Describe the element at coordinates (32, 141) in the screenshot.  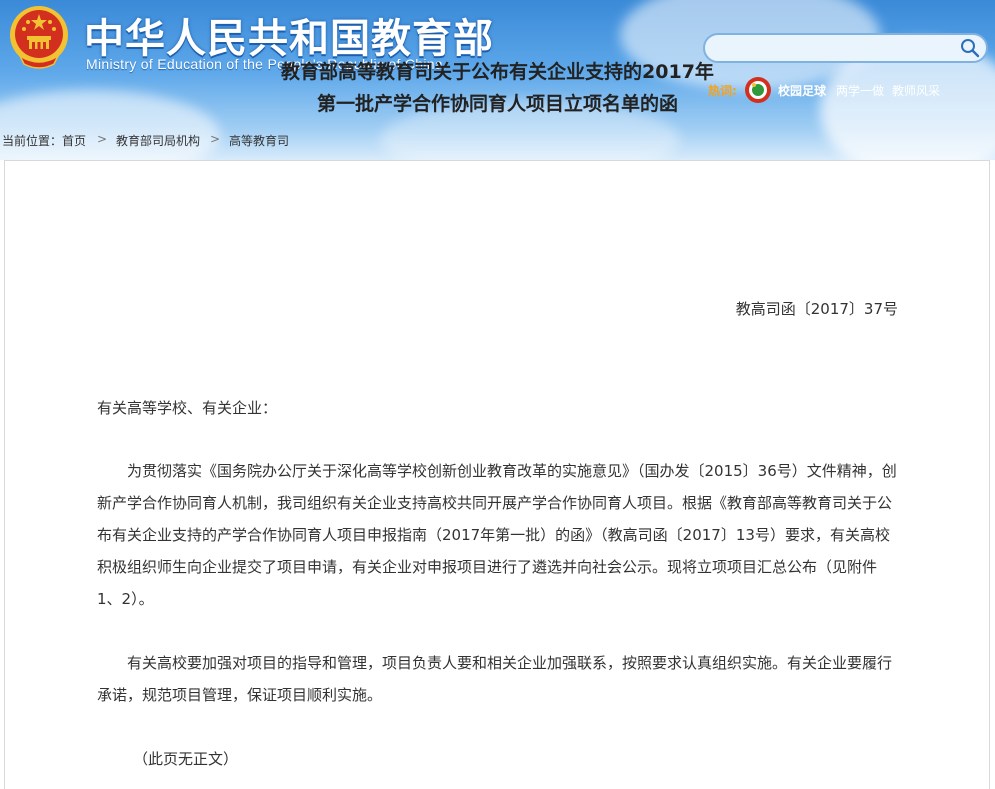
I see `breadcrumb-label: 当前位置：` at that location.